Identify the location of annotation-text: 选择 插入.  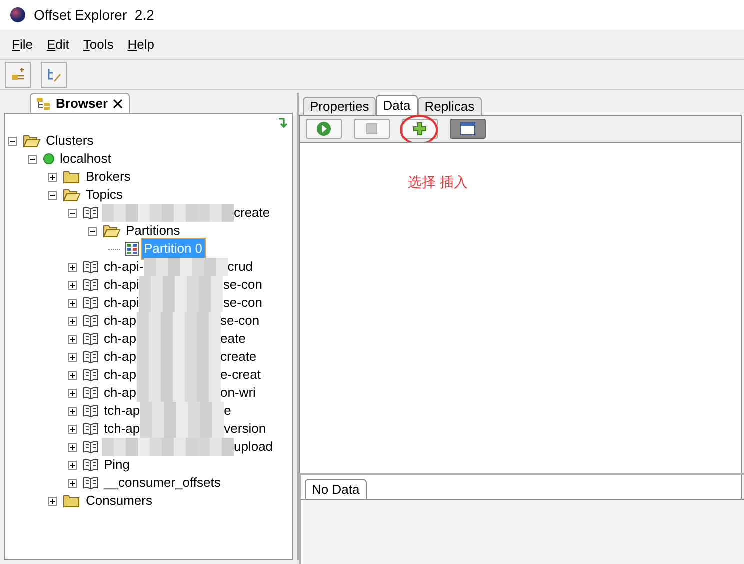
(438, 182).